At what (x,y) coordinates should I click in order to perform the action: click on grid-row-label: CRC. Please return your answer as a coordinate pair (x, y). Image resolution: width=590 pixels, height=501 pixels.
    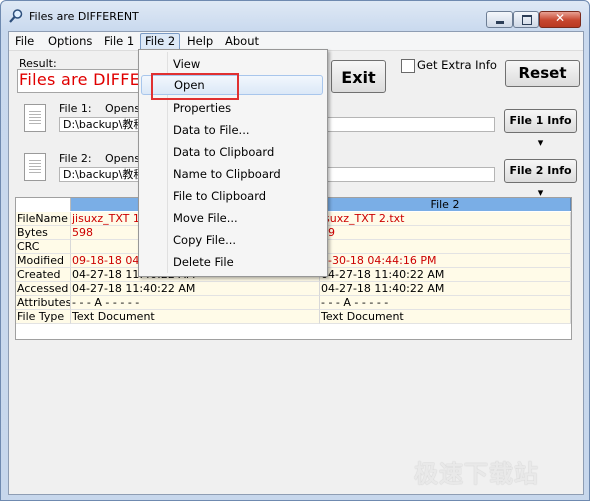
    Looking at the image, I should click on (43, 247).